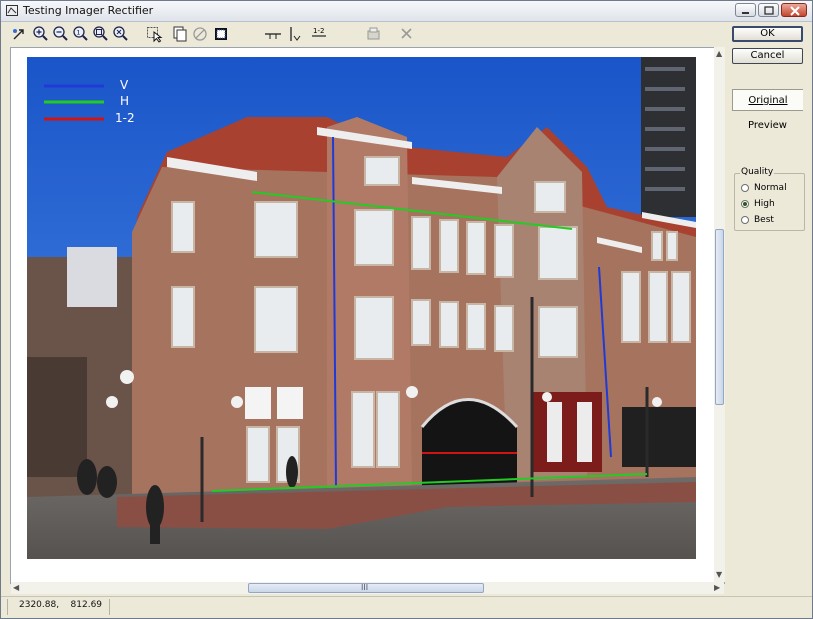 The height and width of the screenshot is (619, 813). I want to click on tool-delete, so click(407, 34).